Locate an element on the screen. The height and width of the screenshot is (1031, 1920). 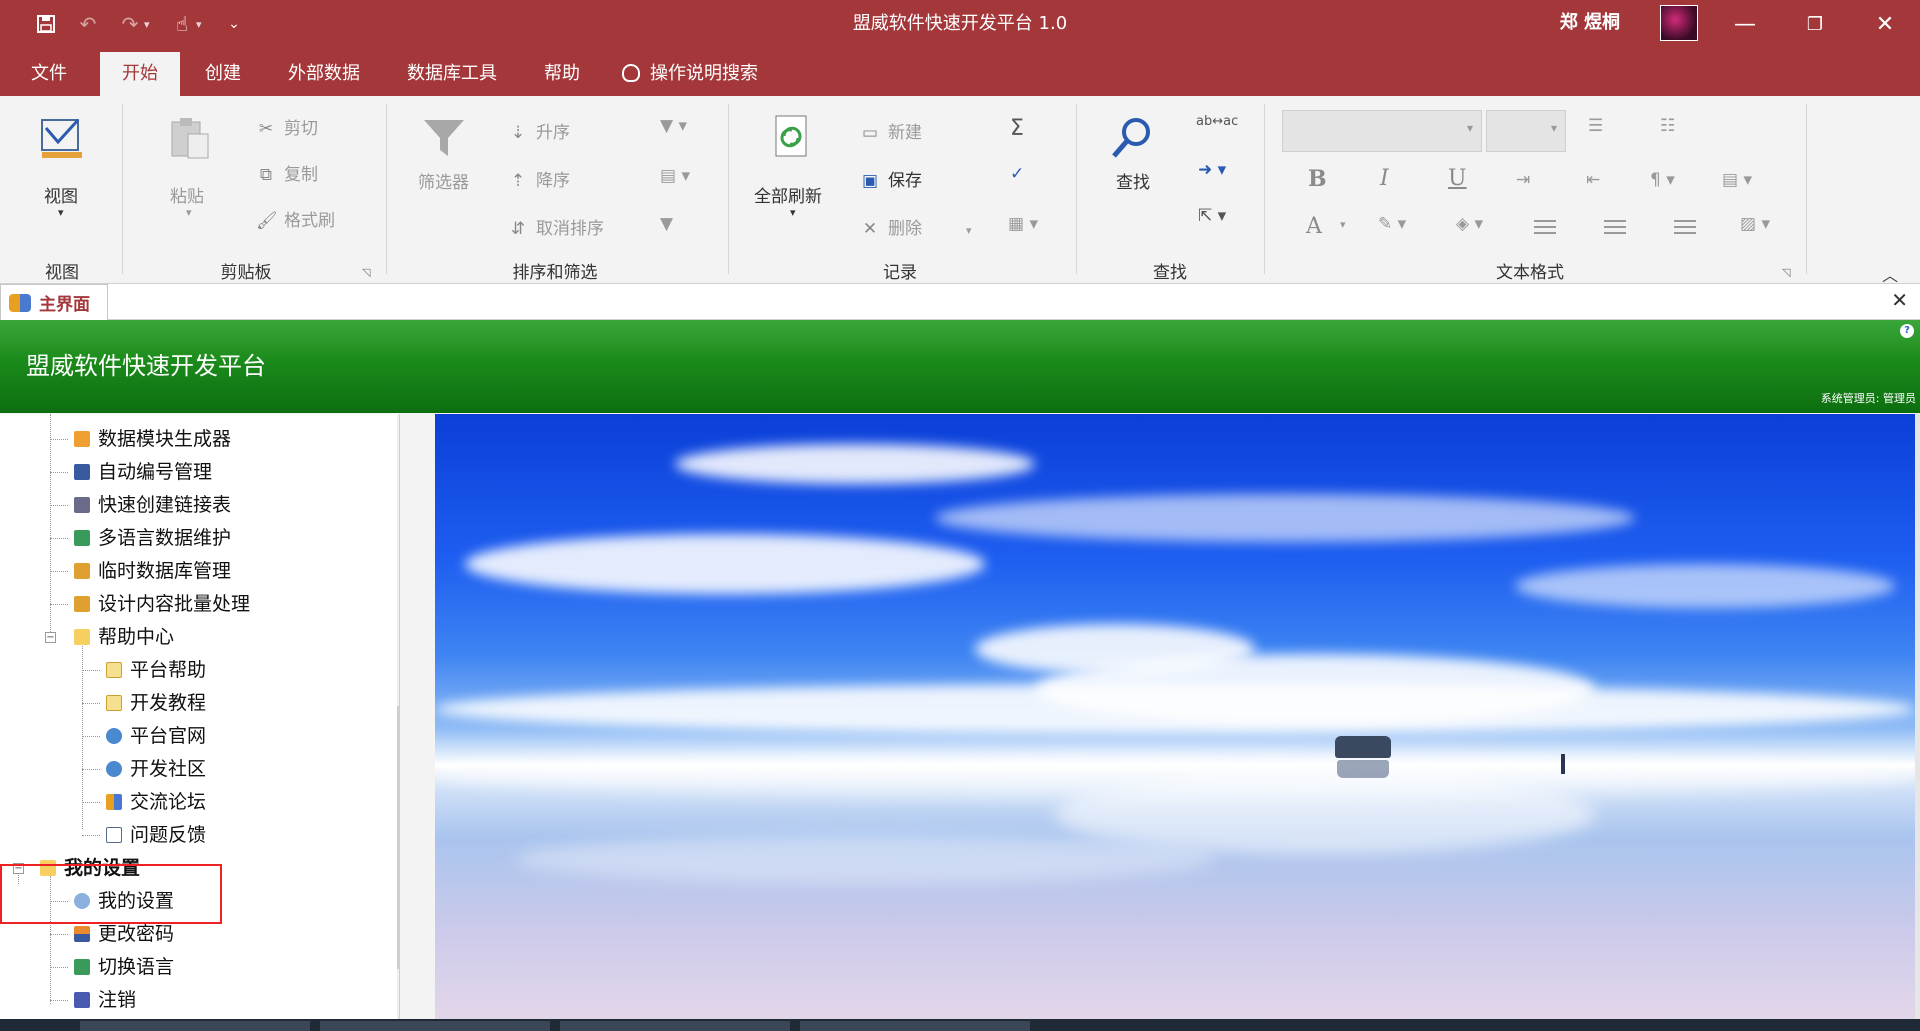
numbering-button: ☷ is located at coordinates (1667, 126).